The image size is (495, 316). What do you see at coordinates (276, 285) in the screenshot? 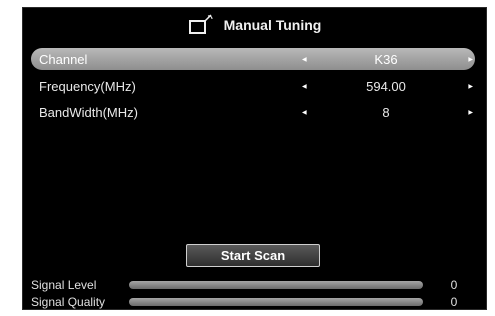
I see `signal-level-bar` at bounding box center [276, 285].